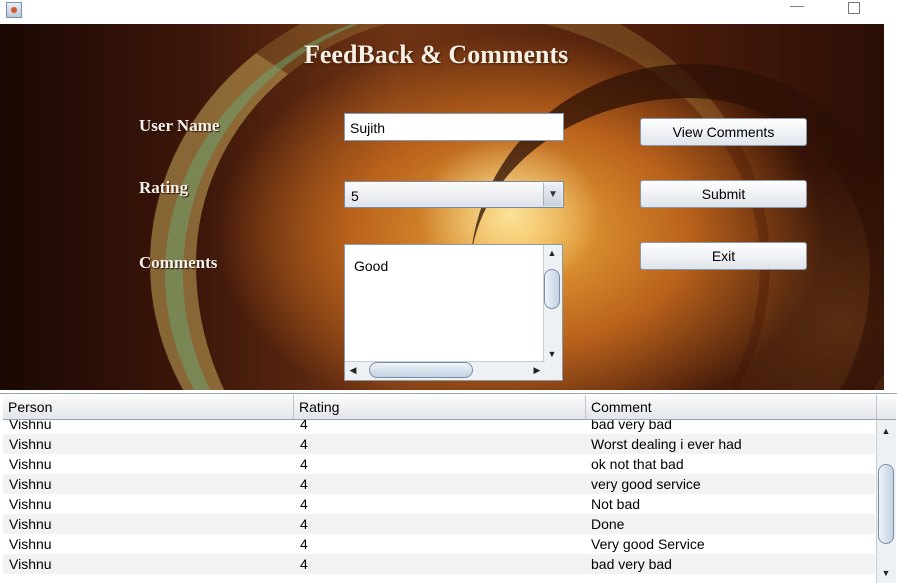 This screenshot has width=897, height=583. What do you see at coordinates (454, 127) in the screenshot?
I see `user-name-input: Sujith` at bounding box center [454, 127].